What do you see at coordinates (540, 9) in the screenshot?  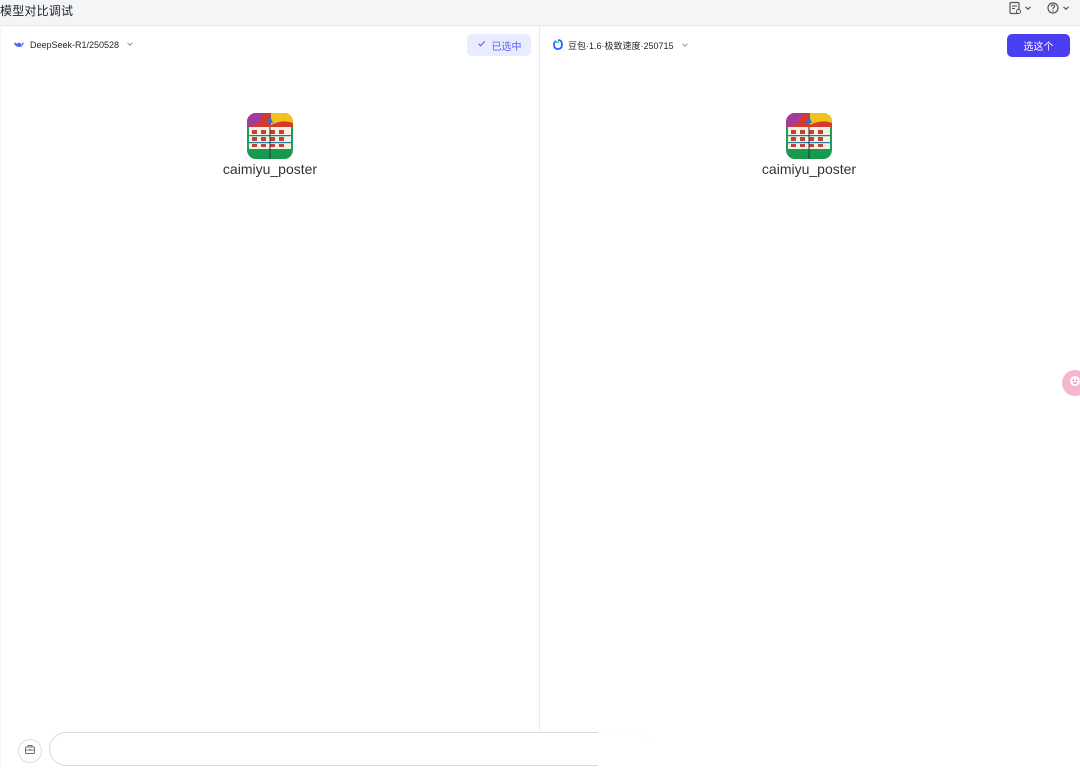 I see `top-bar: 模型对比调试` at bounding box center [540, 9].